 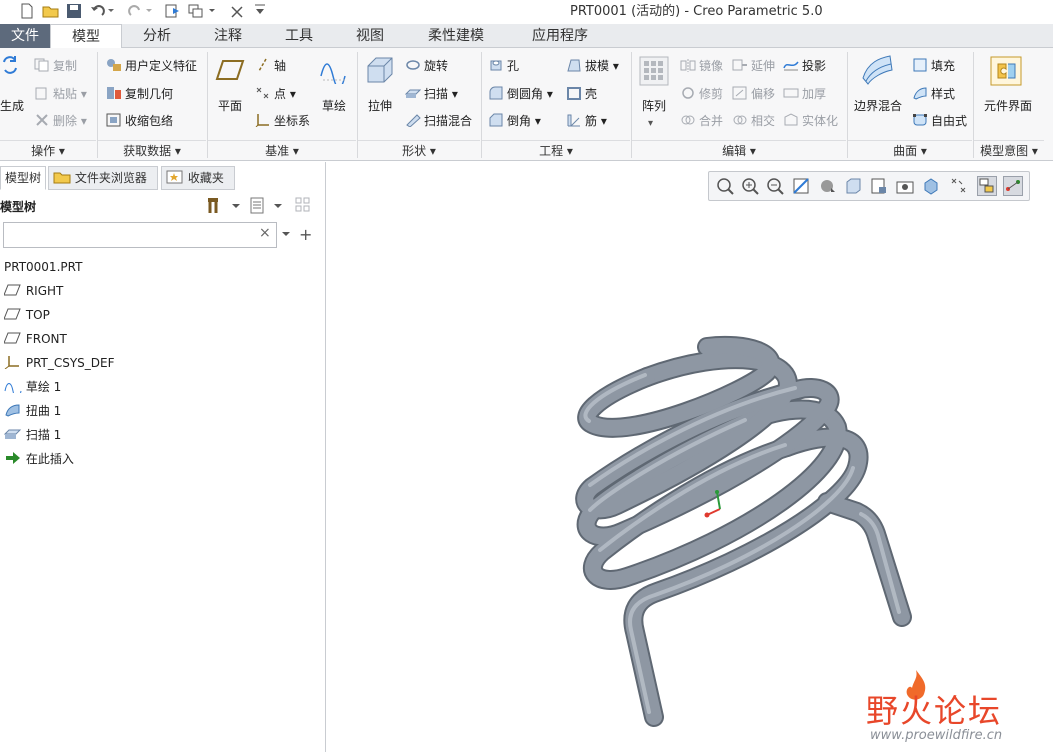 What do you see at coordinates (696, 11) in the screenshot?
I see `window-title: PRT0001 (活动的) - Creo Parametric 5.0` at bounding box center [696, 11].